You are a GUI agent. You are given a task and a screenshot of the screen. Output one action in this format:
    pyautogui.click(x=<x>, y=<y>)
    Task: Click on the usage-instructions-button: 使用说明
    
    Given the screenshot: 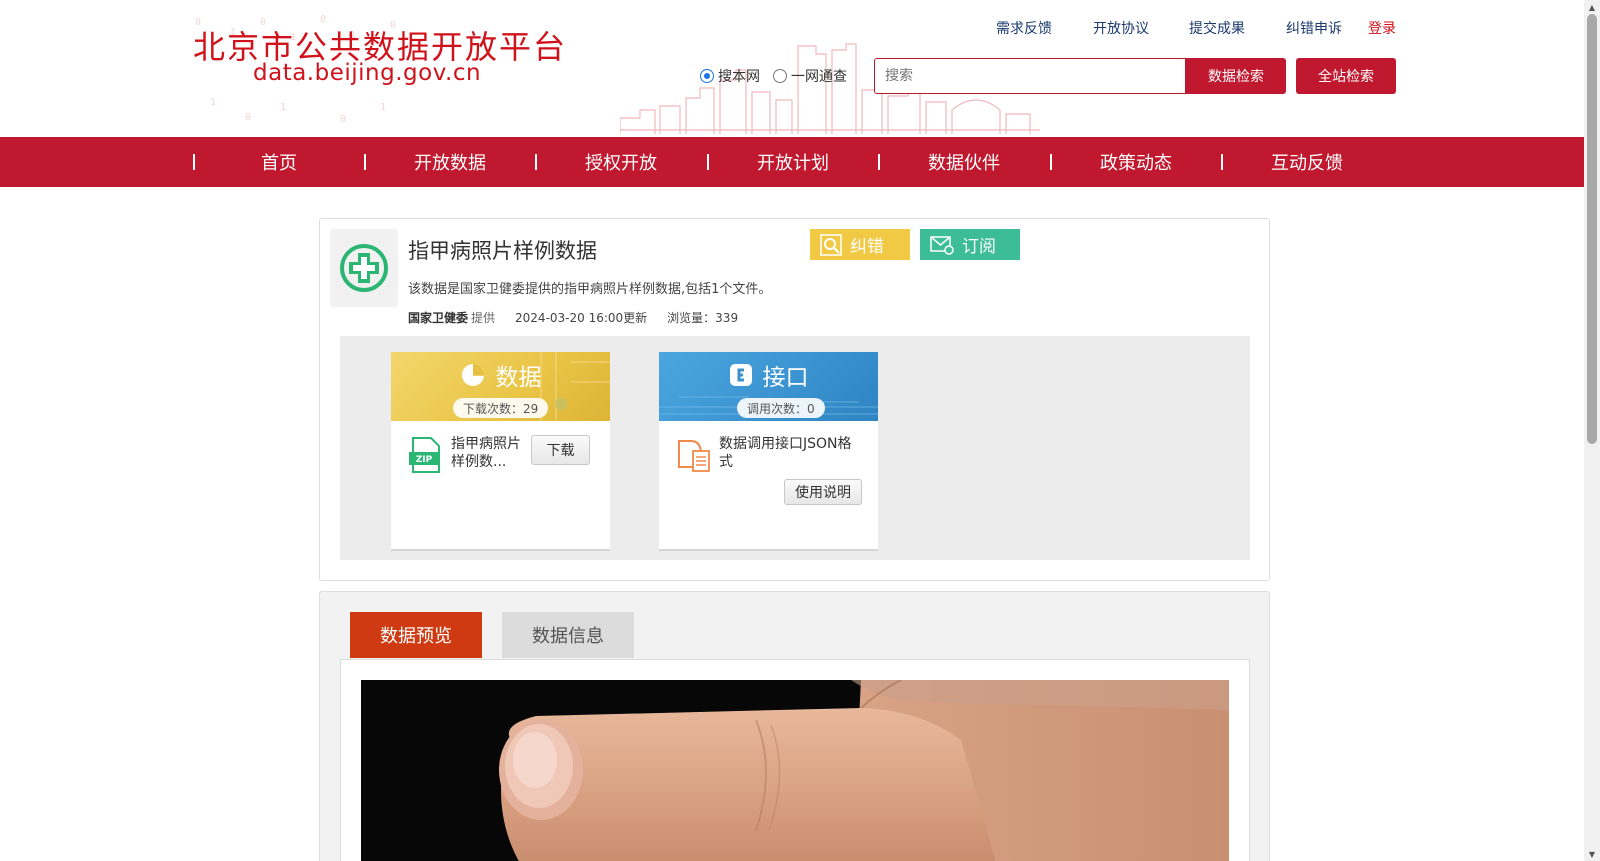 What is the action you would take?
    pyautogui.click(x=823, y=492)
    